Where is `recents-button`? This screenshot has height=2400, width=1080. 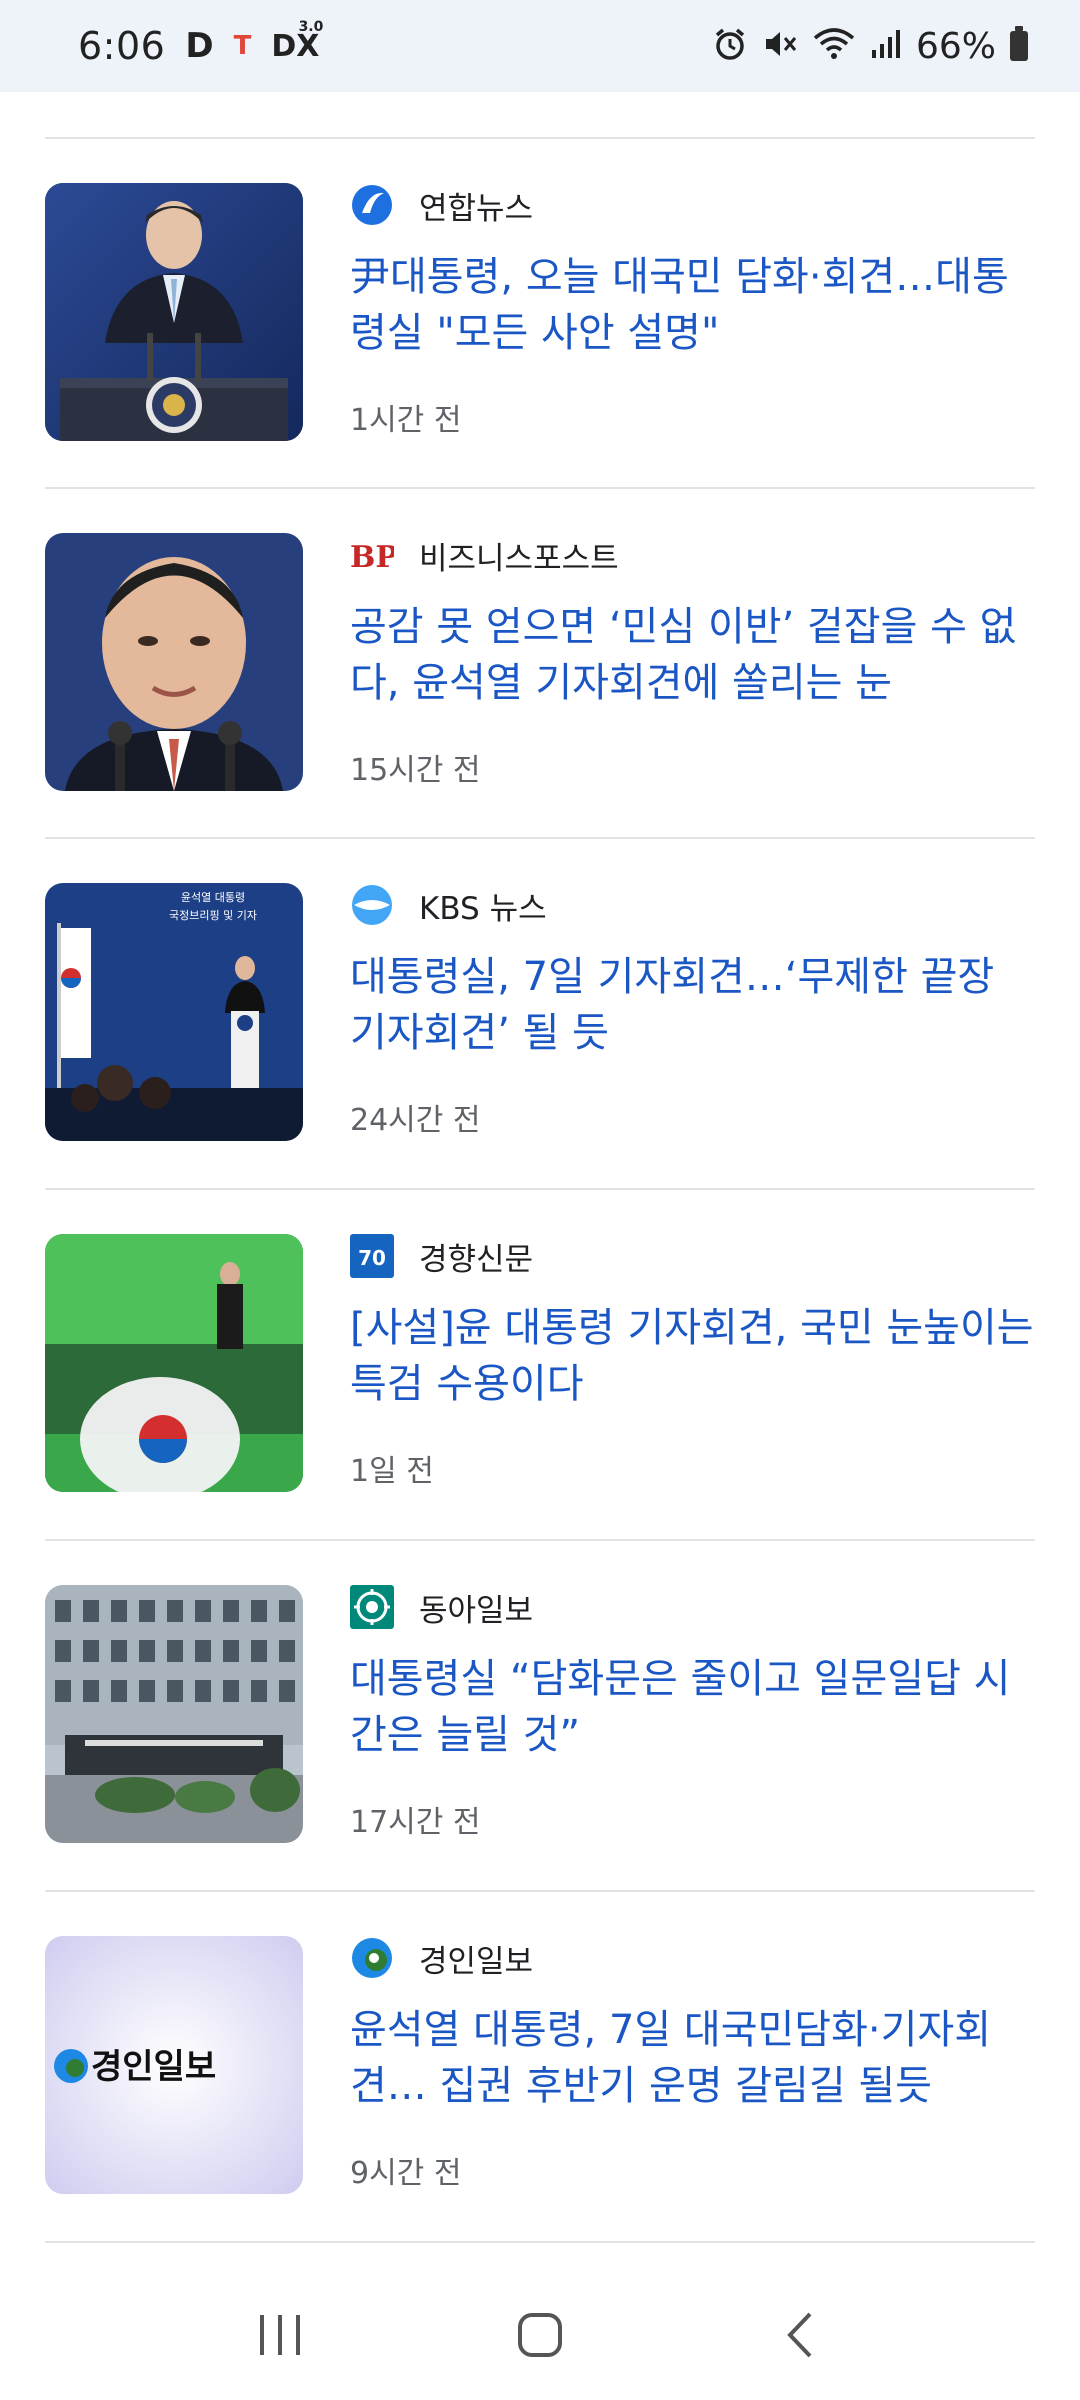 recents-button is located at coordinates (280, 2335).